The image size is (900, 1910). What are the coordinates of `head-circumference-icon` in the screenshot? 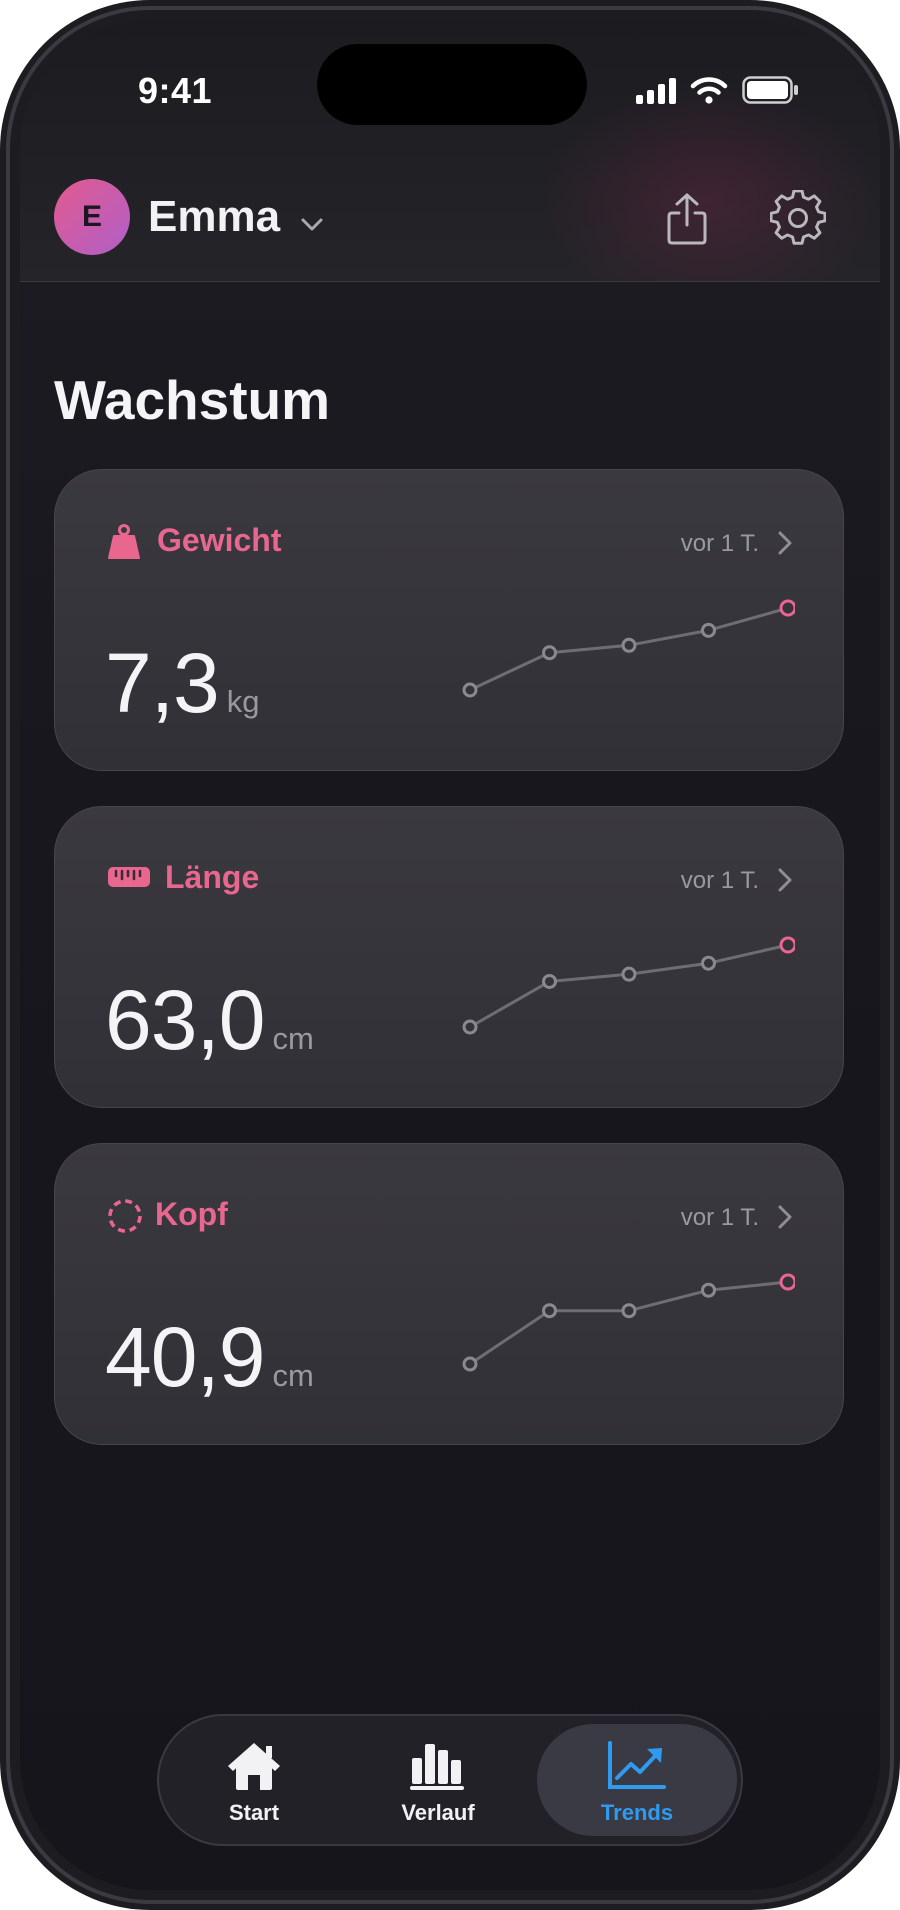 It's located at (125, 1216).